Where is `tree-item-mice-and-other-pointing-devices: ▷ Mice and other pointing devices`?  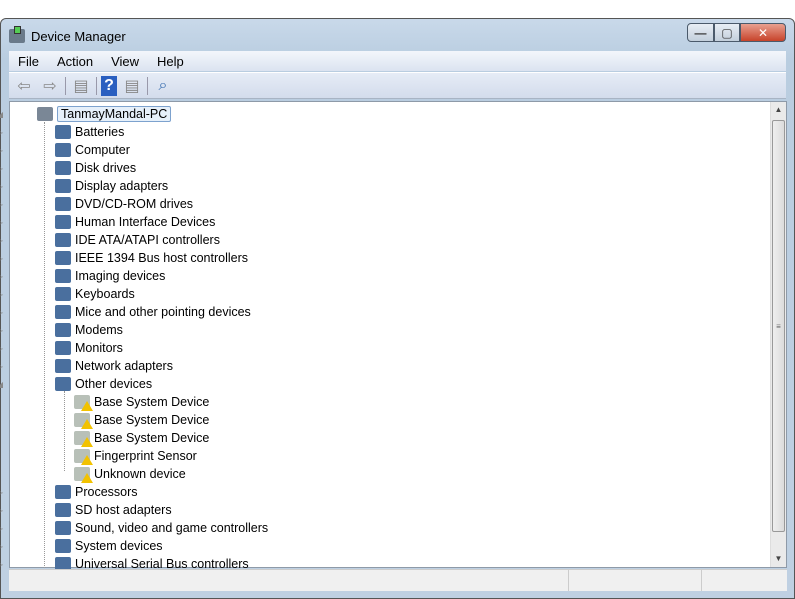
tree-item-mice-and-other-pointing-devices: ▷ Mice and other pointing devices is located at coordinates (125, 312).